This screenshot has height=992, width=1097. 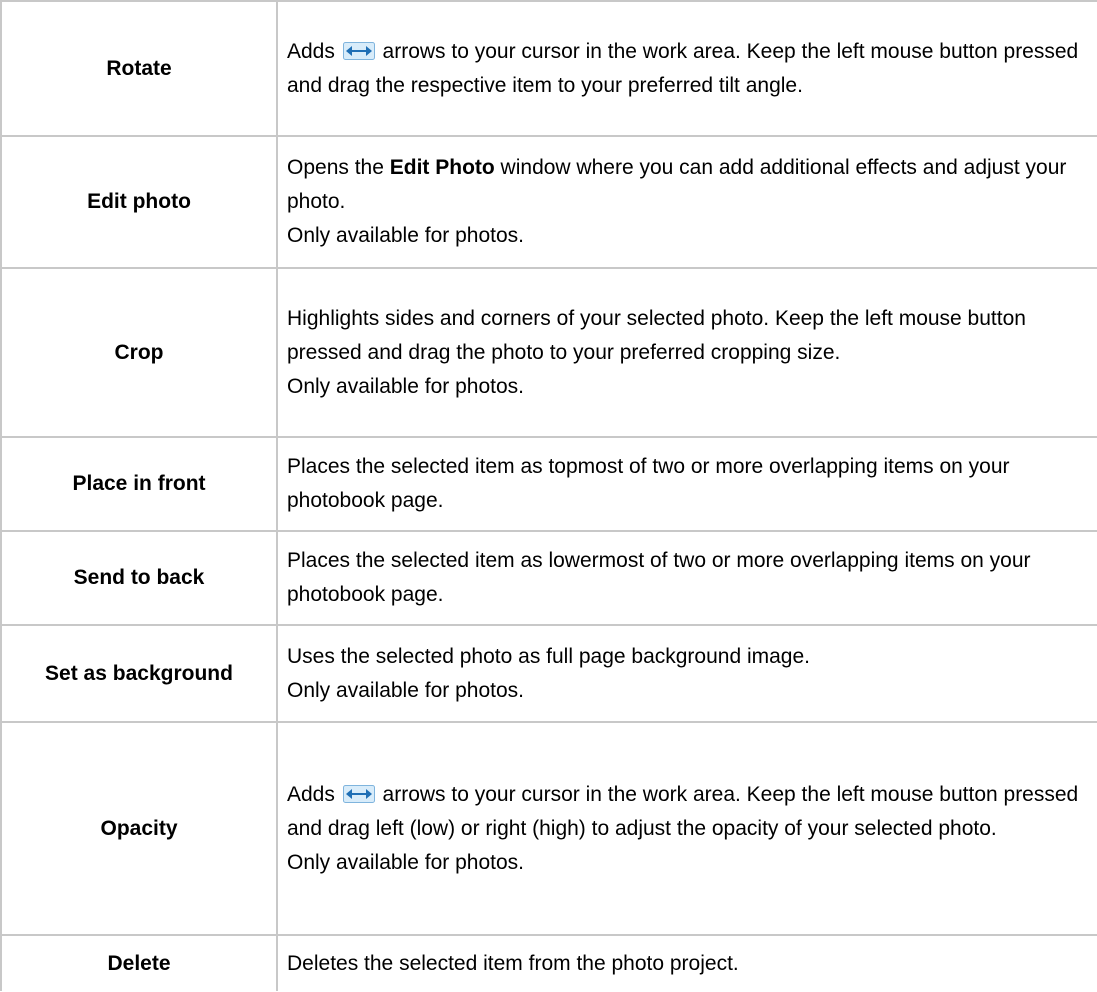 I want to click on term-cell: Delete, so click(x=138, y=962).